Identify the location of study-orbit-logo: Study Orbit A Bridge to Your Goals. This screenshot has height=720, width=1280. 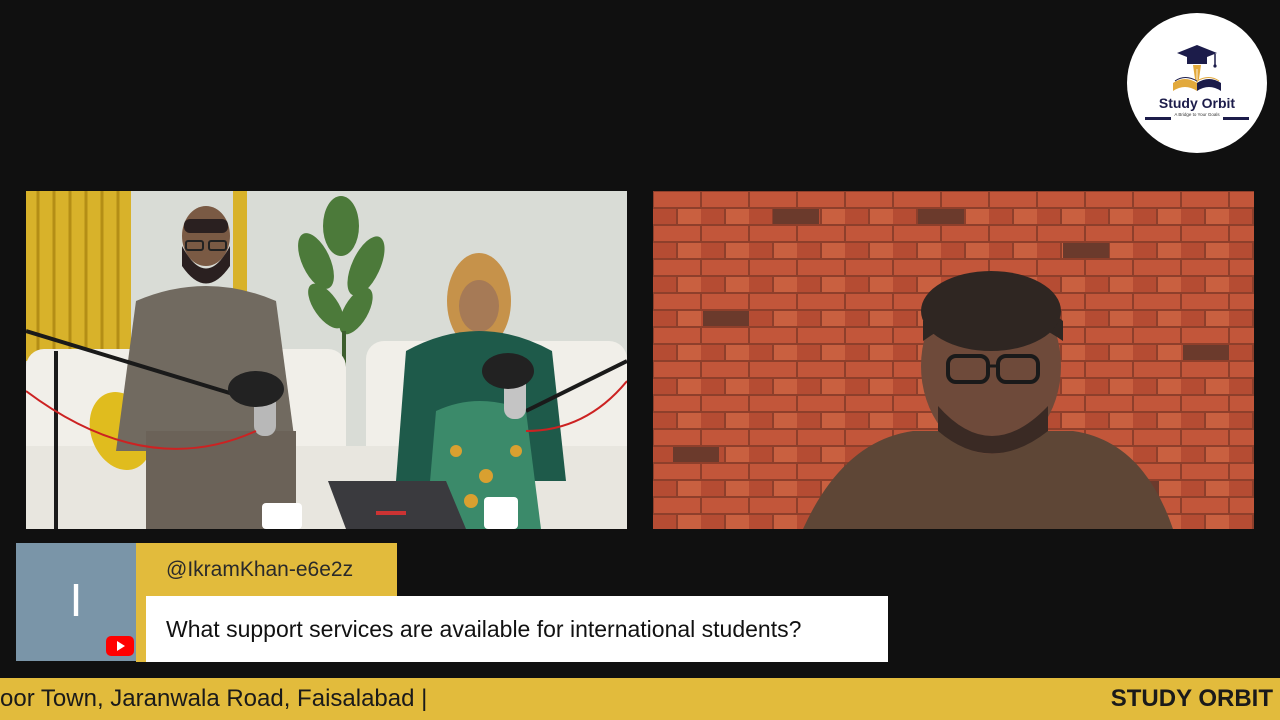
(1197, 83).